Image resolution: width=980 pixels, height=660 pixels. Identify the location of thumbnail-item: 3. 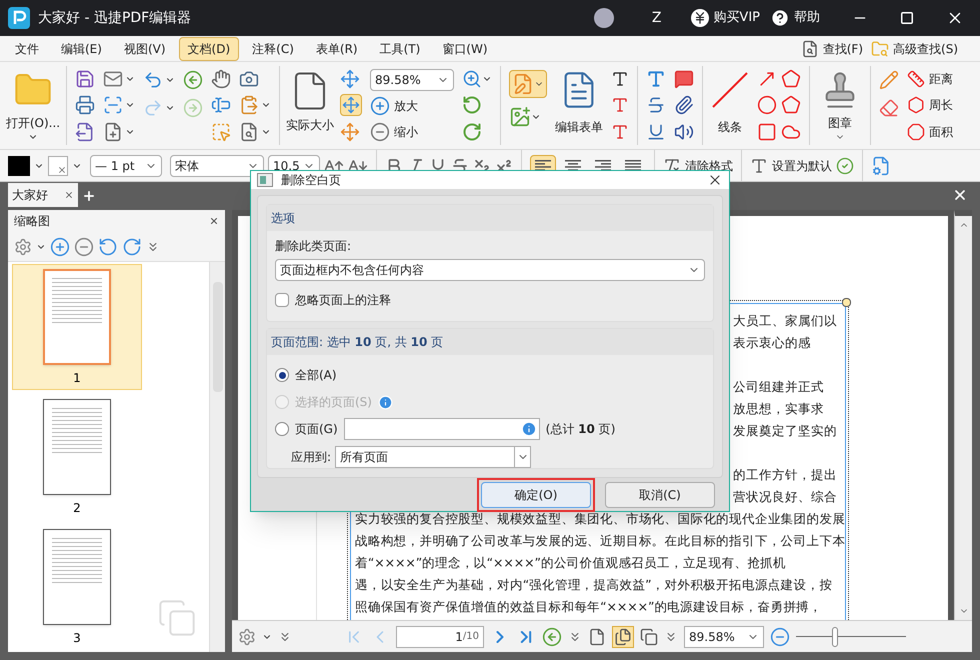
(77, 587).